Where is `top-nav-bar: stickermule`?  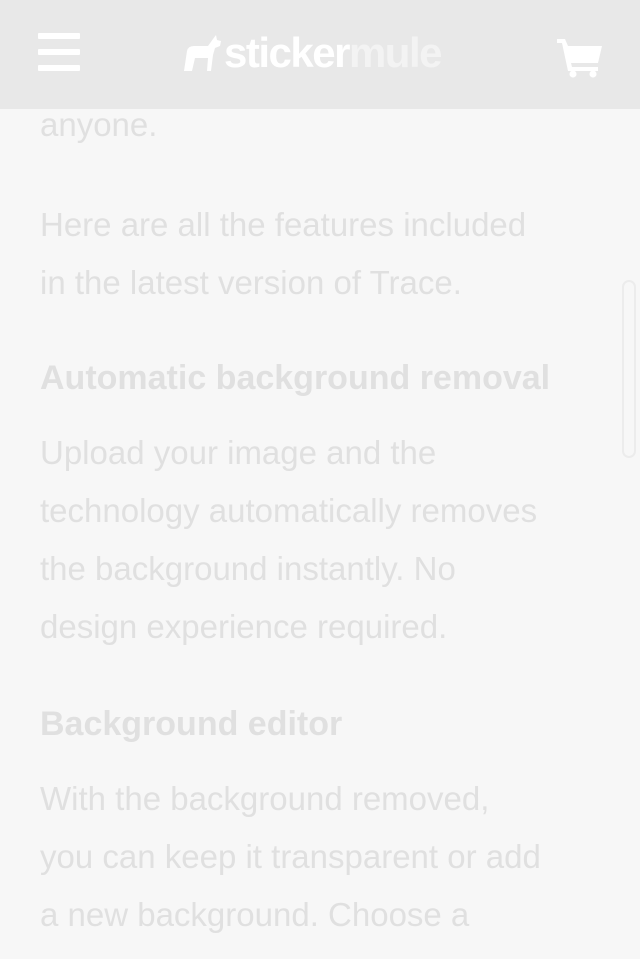
top-nav-bar: stickermule is located at coordinates (320, 54).